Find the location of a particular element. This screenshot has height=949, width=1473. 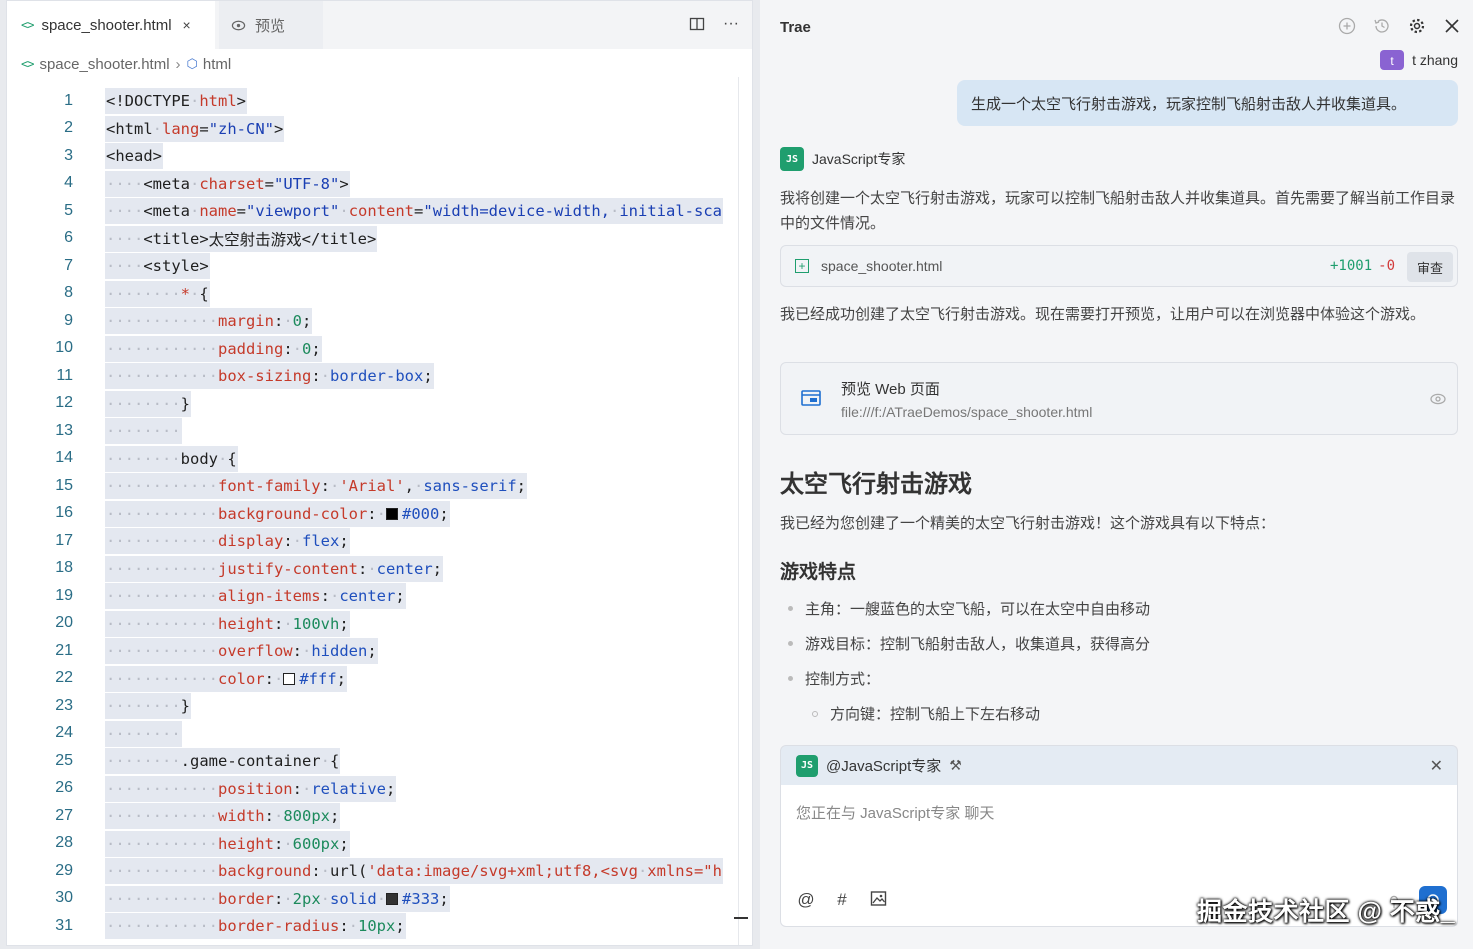

more-actions-icon: ··· is located at coordinates (731, 24).